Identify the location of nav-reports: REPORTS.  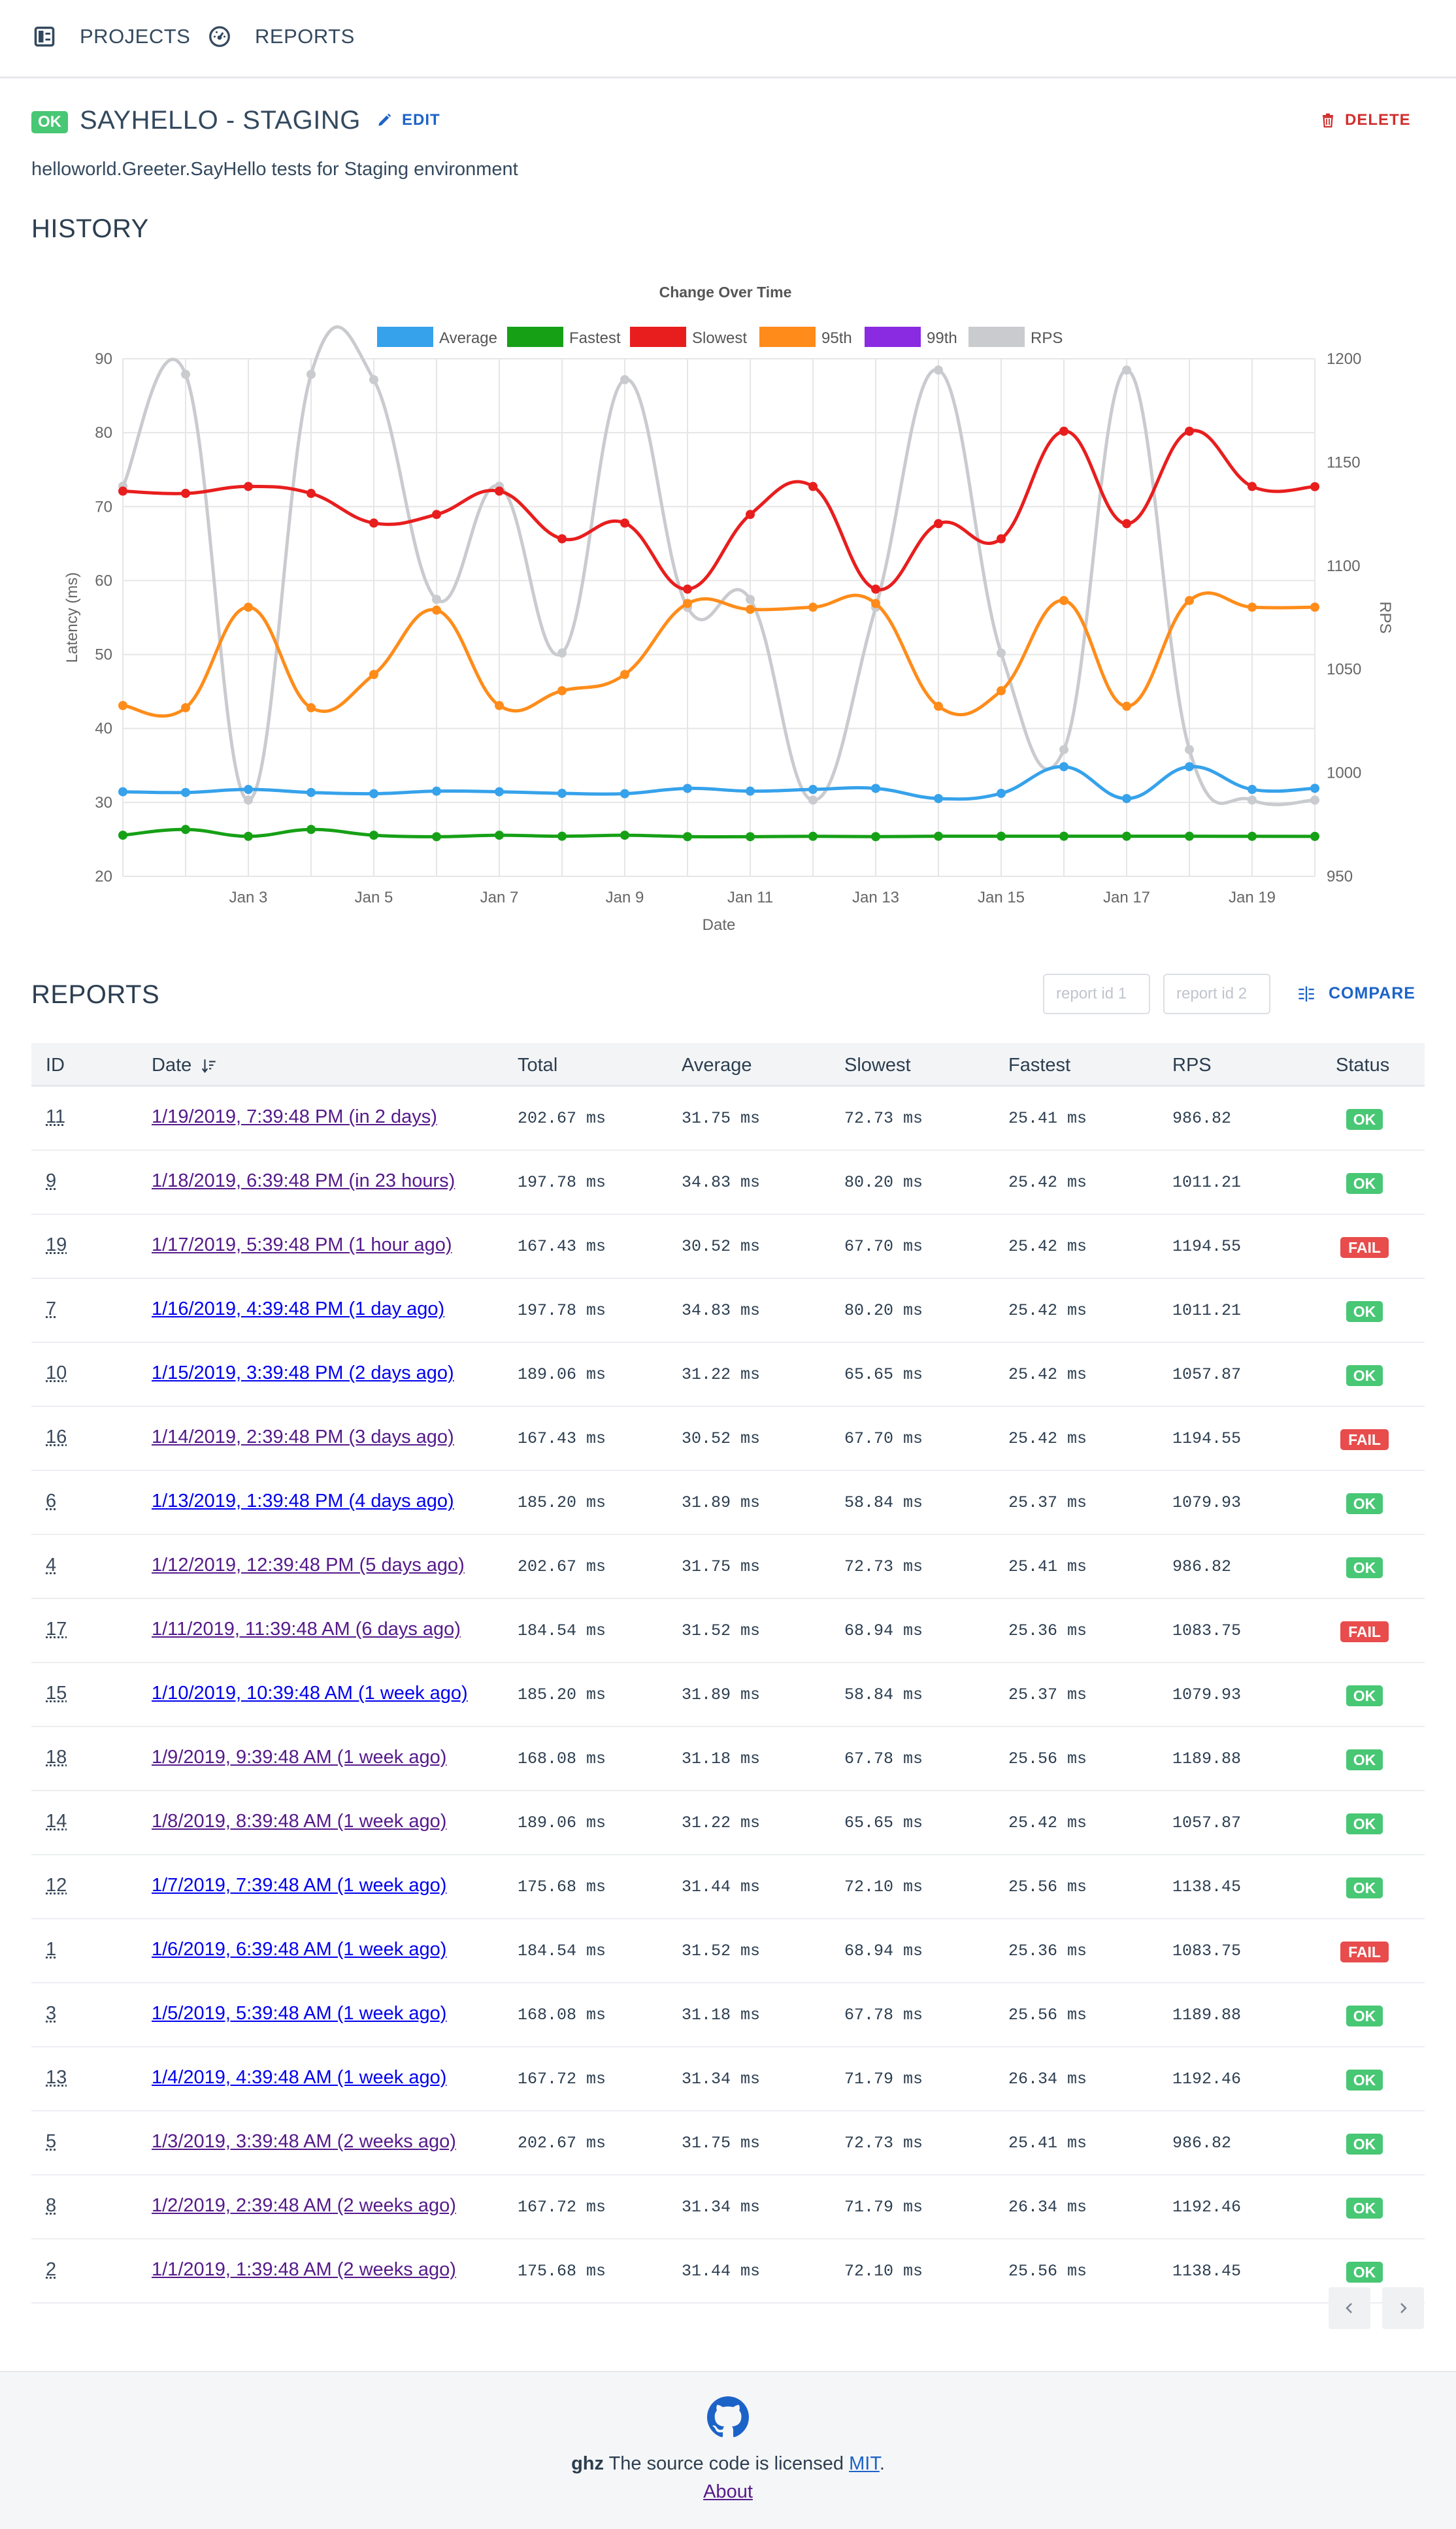
(281, 36).